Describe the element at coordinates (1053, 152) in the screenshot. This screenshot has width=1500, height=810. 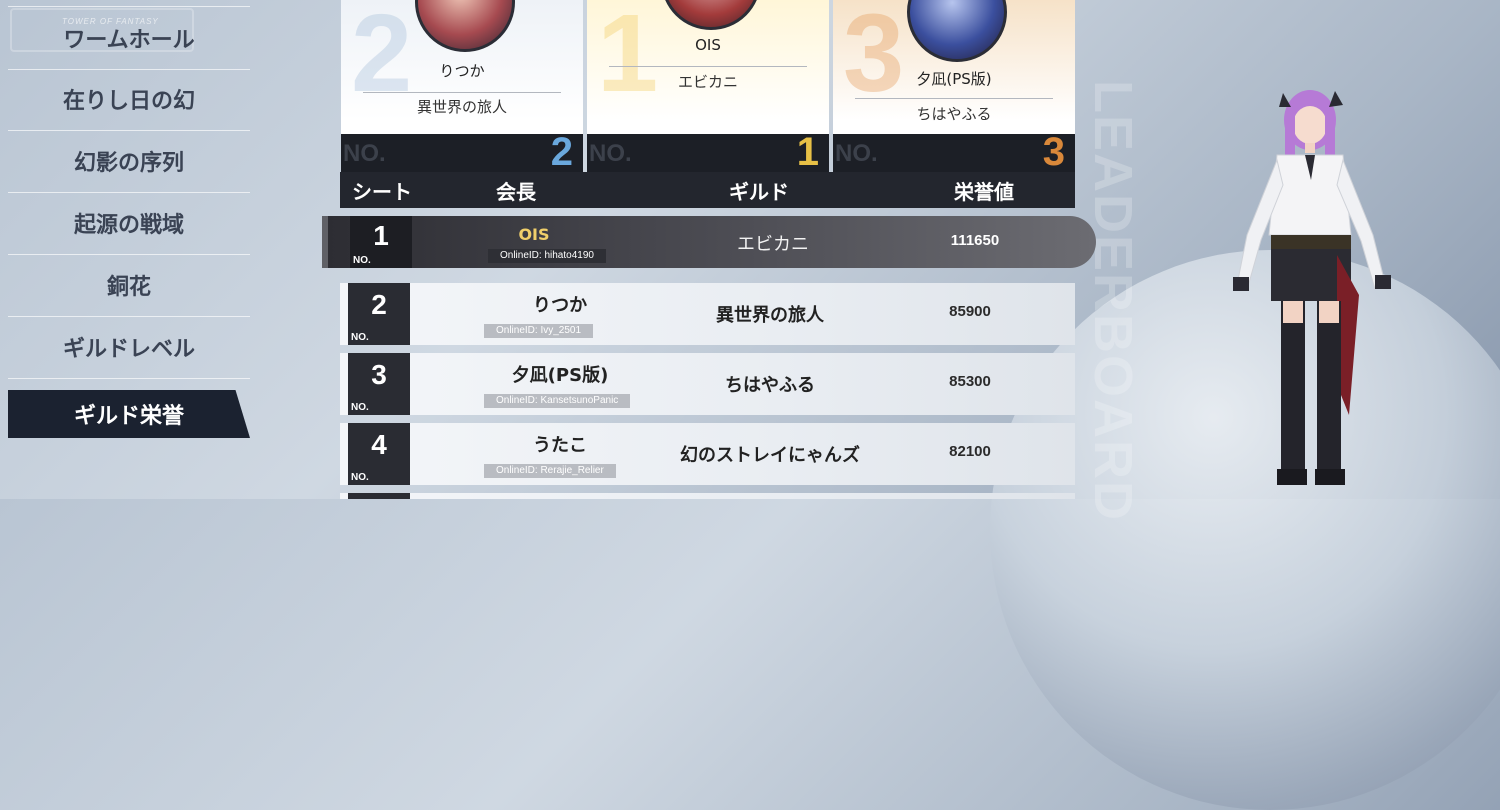
I see `podium-rank-number: 3` at that location.